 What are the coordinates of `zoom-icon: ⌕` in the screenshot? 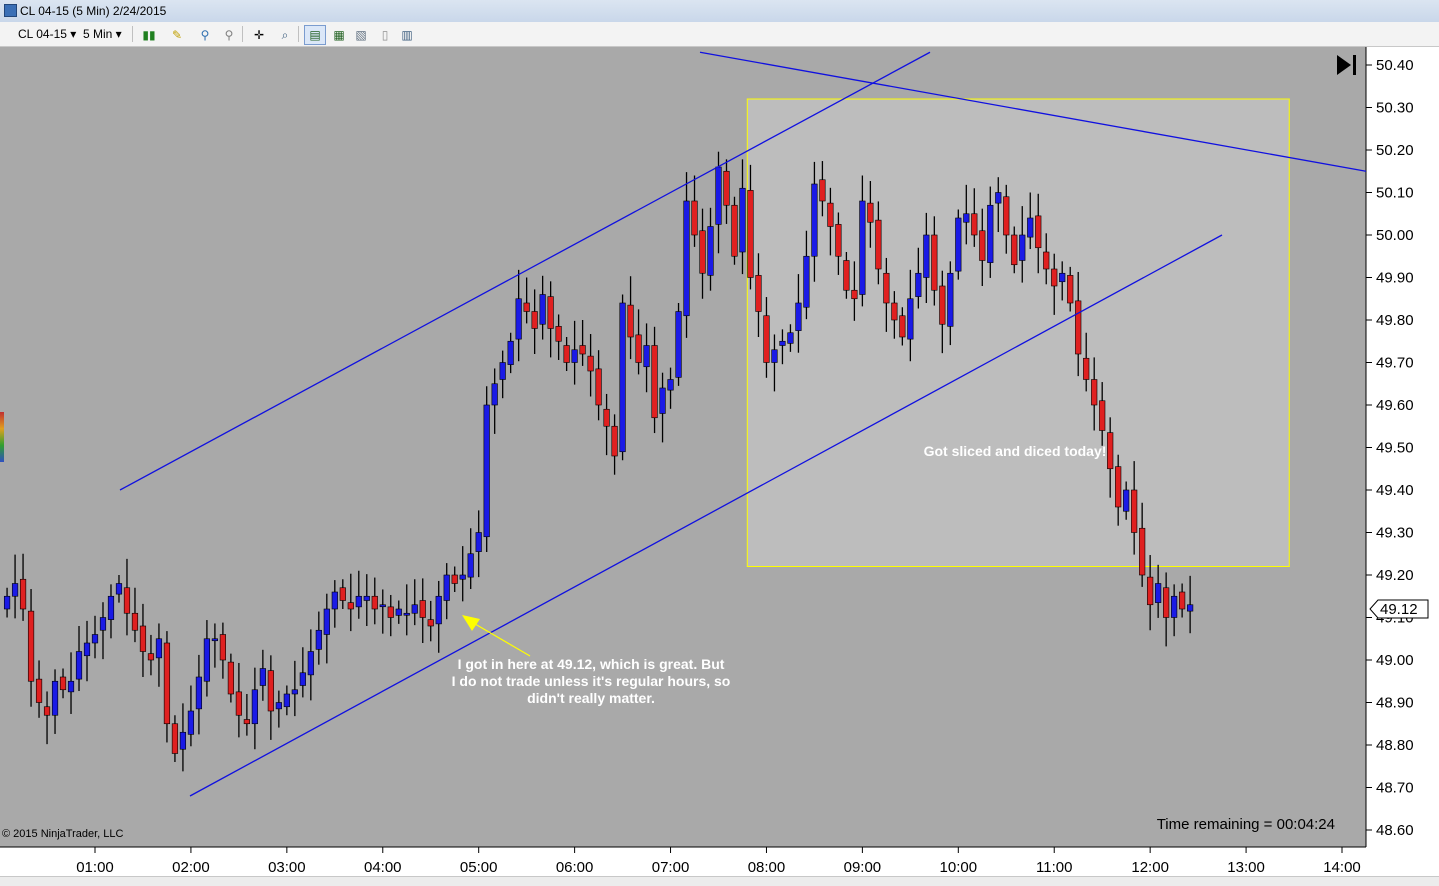 It's located at (285, 35).